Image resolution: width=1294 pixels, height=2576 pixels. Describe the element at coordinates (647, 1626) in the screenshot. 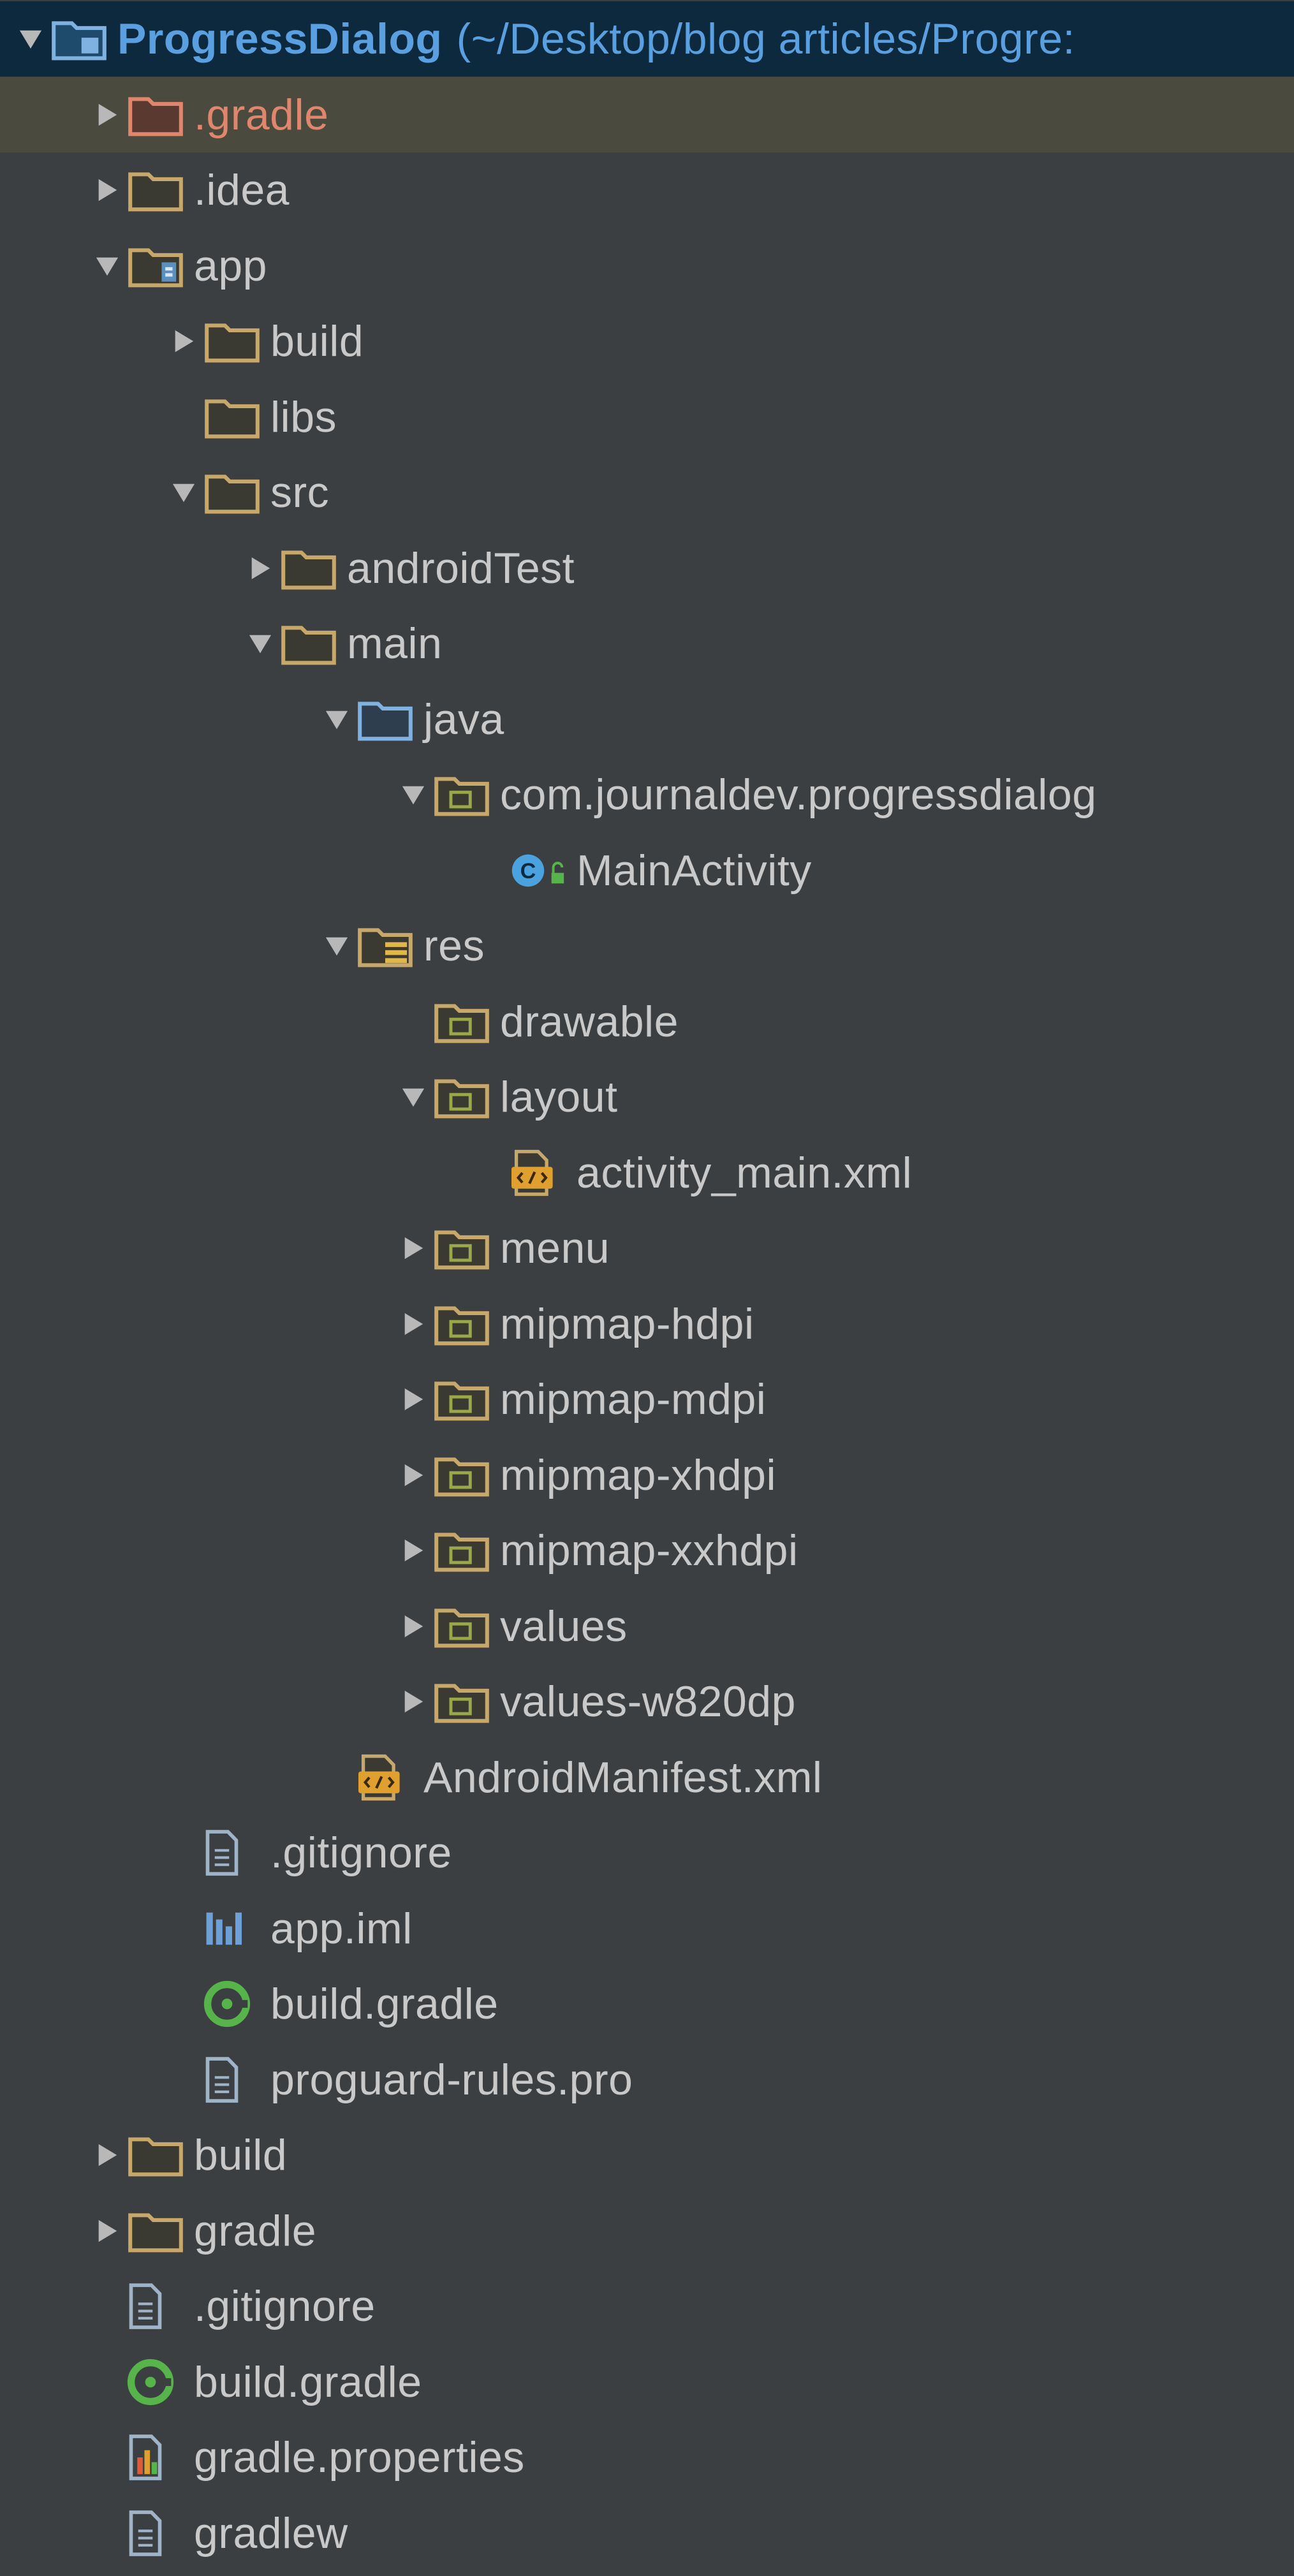

I see `tree-row-folder-values: values` at that location.